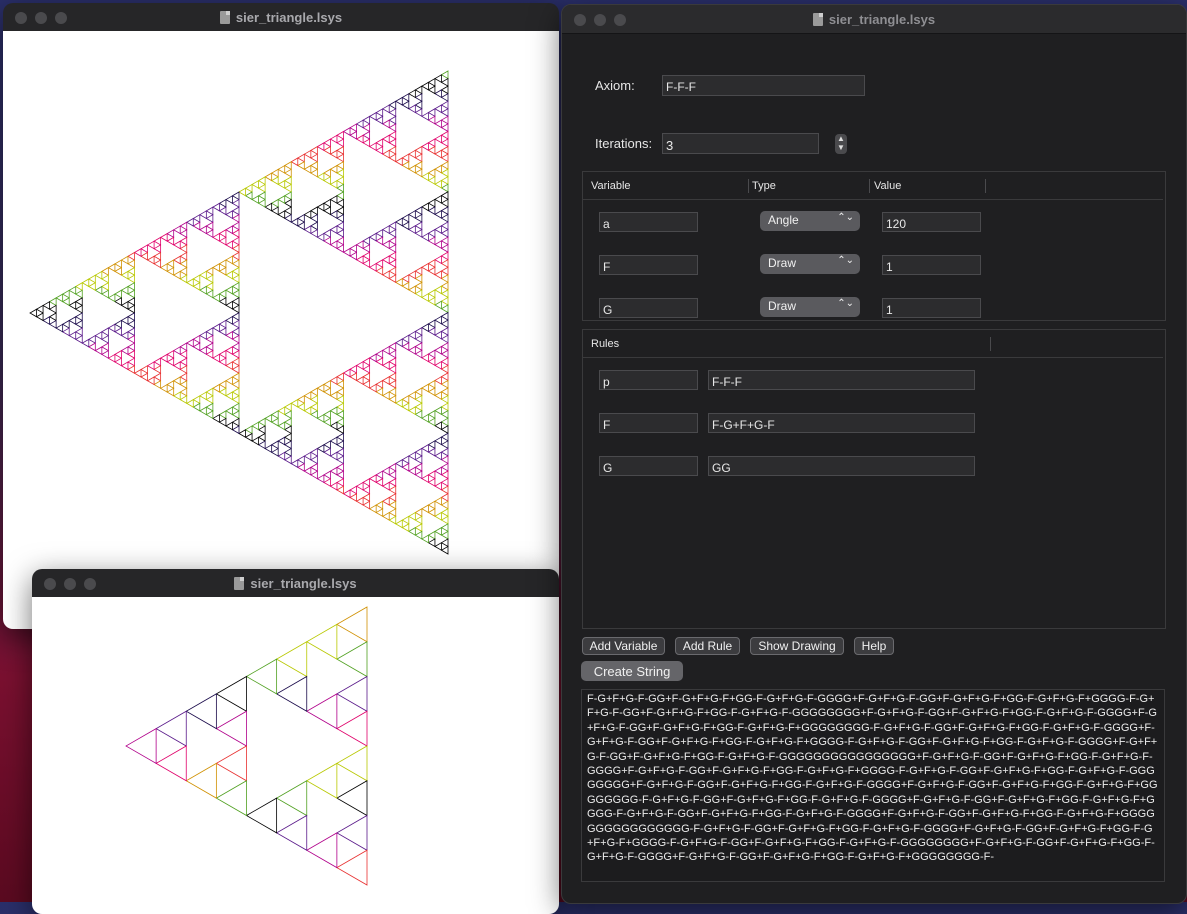 The width and height of the screenshot is (1187, 914). Describe the element at coordinates (605, 344) in the screenshot. I see `column-header-rules: Rules` at that location.